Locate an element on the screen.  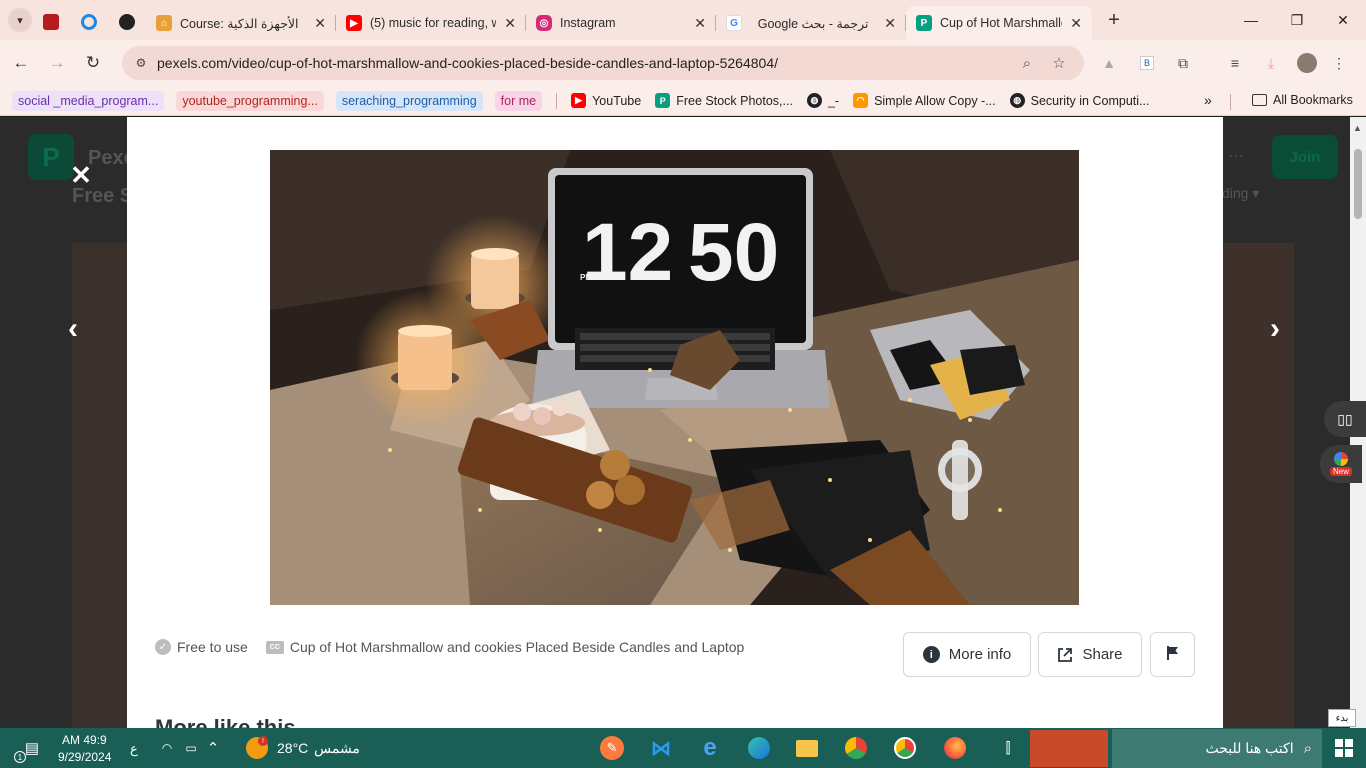
youtube-icon: ▶ is located at coordinates (354, 23).